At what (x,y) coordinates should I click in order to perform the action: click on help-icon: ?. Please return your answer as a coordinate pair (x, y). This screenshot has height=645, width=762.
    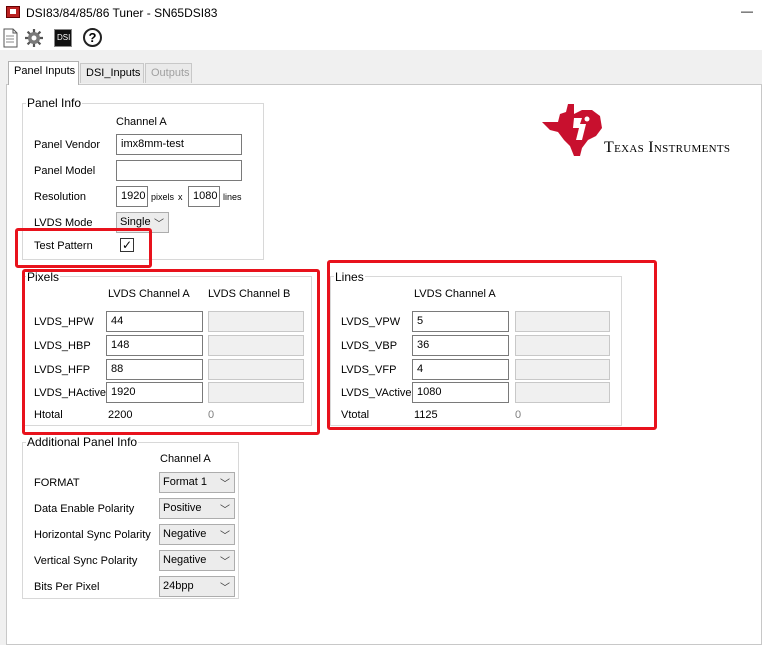
    Looking at the image, I should click on (92, 37).